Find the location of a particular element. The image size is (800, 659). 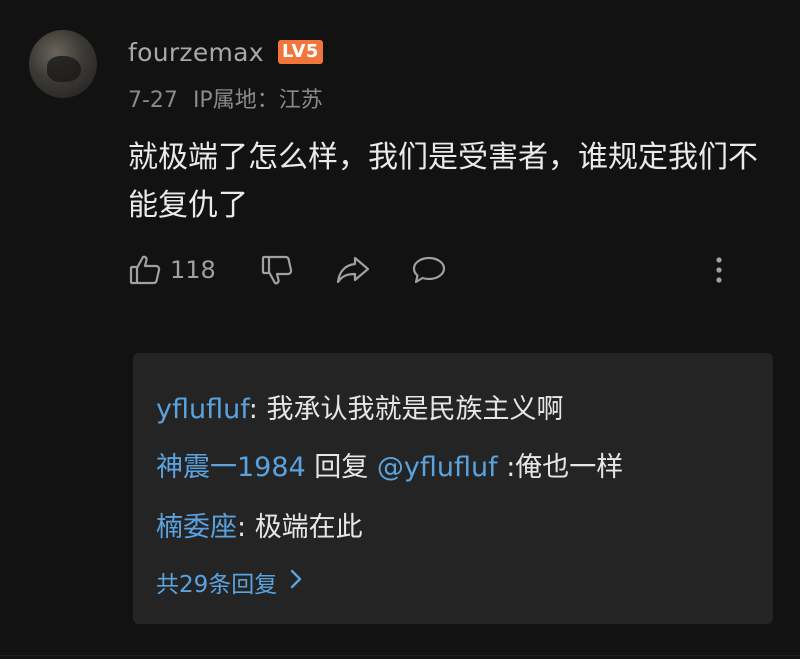

share-button is located at coordinates (353, 270).